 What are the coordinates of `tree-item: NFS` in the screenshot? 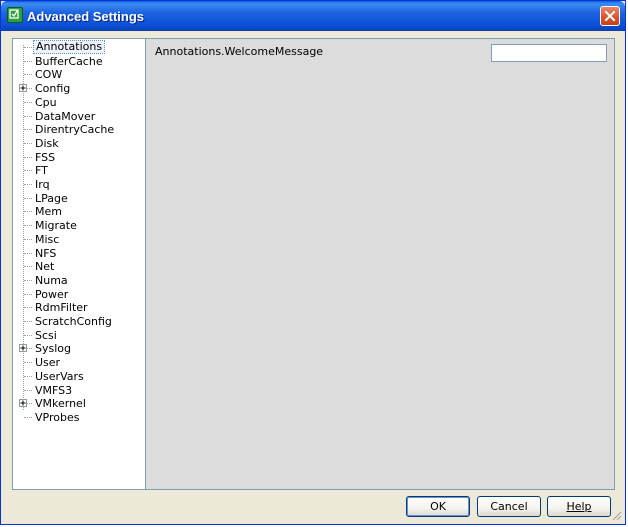 It's located at (79, 253).